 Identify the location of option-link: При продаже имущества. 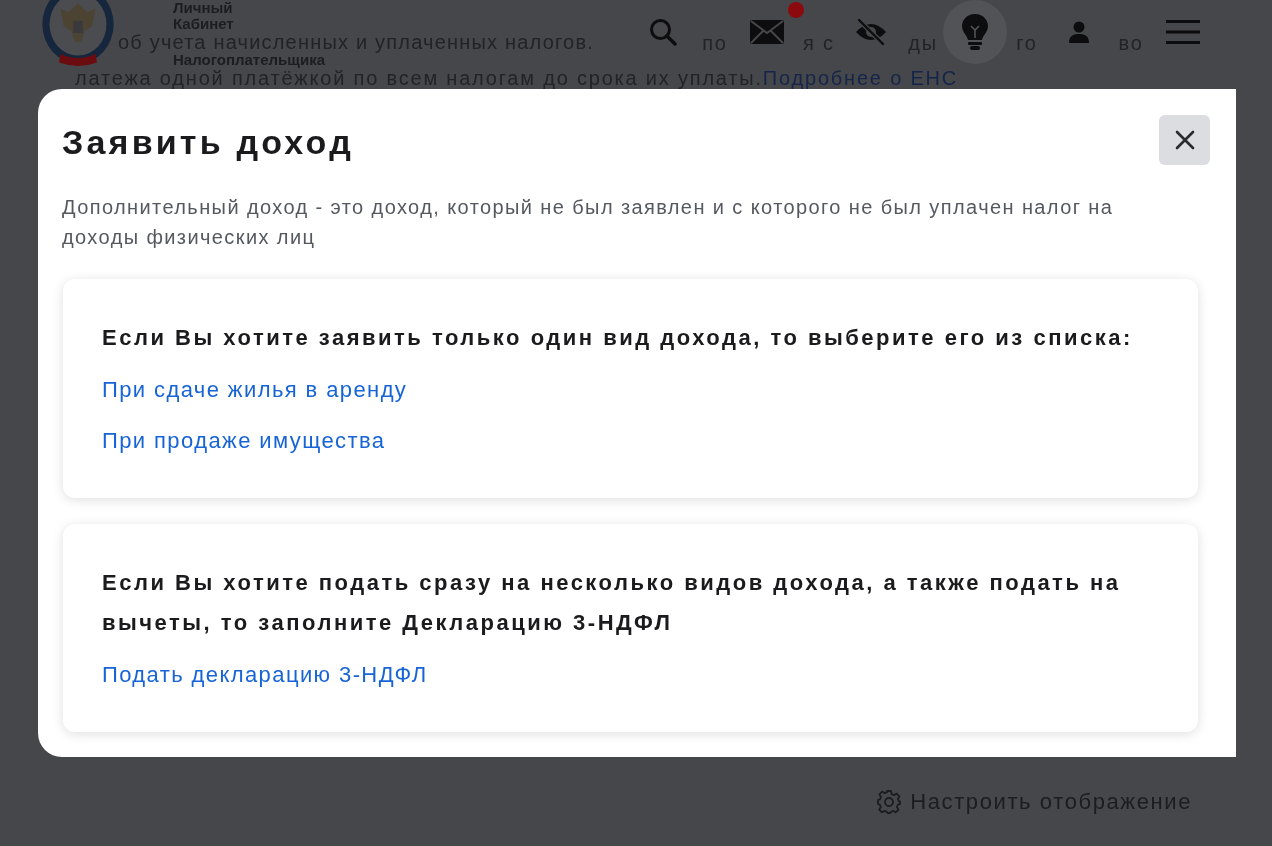
(244, 441).